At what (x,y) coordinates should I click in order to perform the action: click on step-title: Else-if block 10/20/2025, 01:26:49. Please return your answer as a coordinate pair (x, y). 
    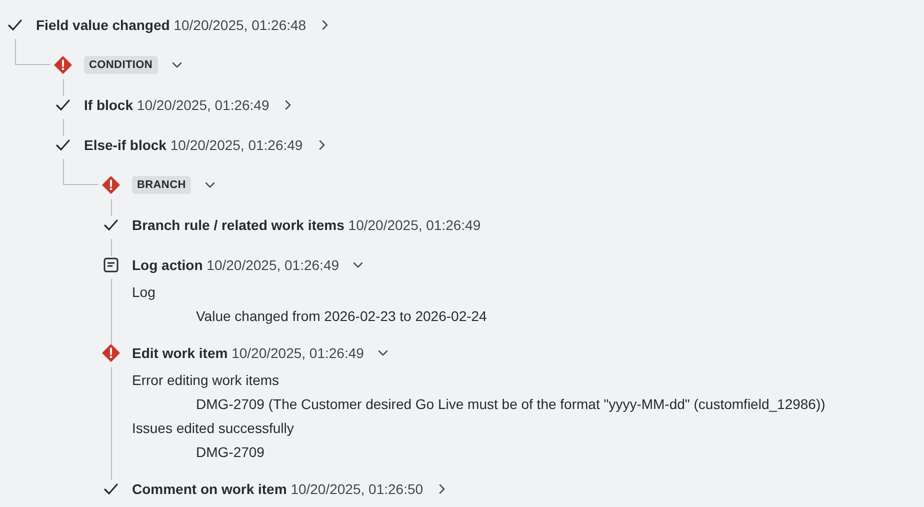
    Looking at the image, I should click on (193, 145).